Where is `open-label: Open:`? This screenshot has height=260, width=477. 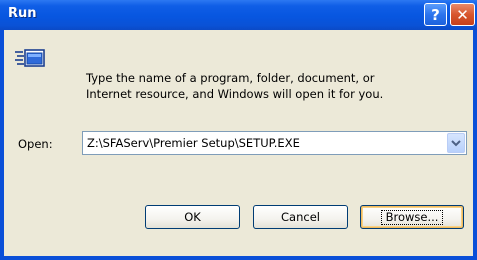 open-label: Open: is located at coordinates (35, 144).